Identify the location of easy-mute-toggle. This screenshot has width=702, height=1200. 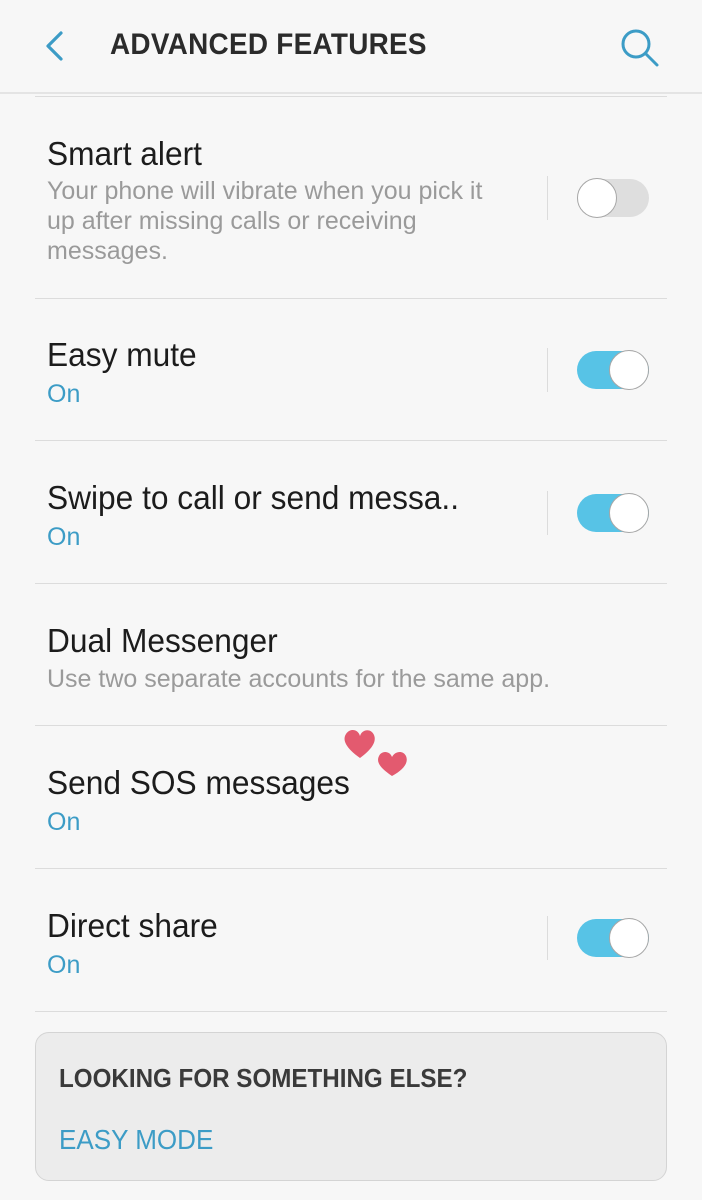
(613, 370).